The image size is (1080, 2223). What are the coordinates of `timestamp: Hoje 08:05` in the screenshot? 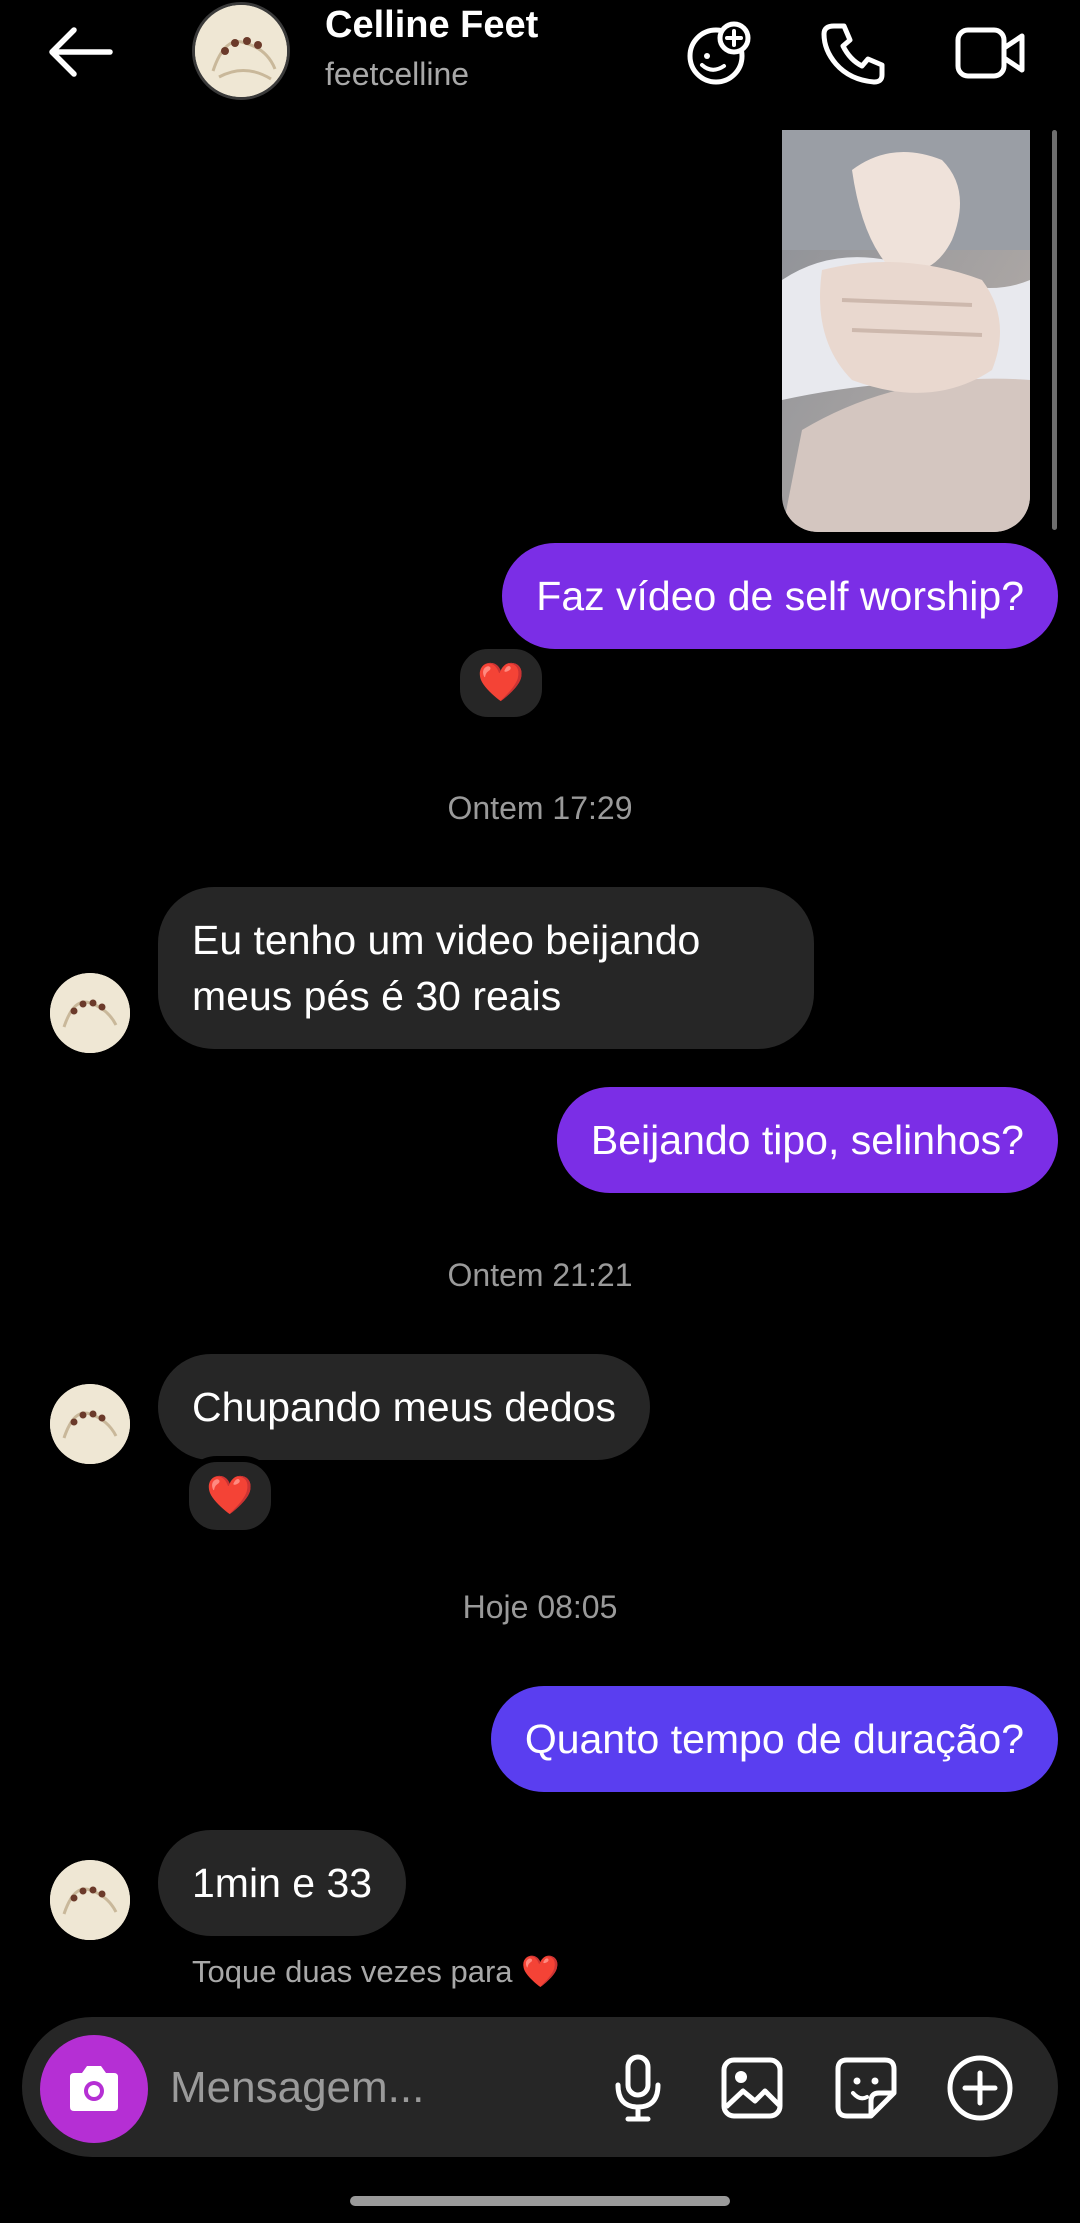 It's located at (540, 1607).